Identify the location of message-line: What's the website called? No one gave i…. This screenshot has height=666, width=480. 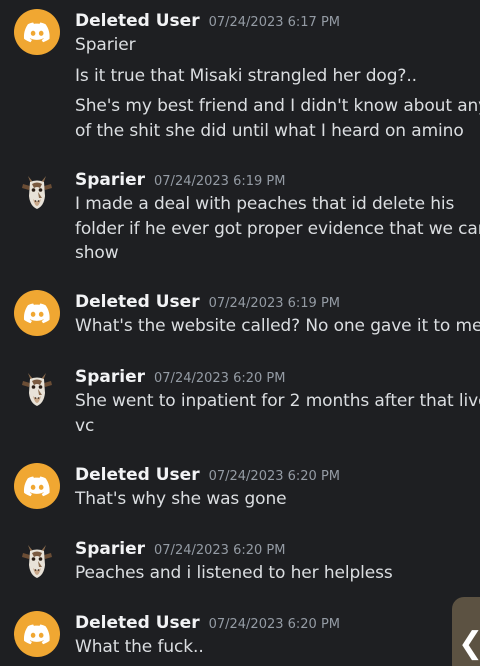
(277, 326).